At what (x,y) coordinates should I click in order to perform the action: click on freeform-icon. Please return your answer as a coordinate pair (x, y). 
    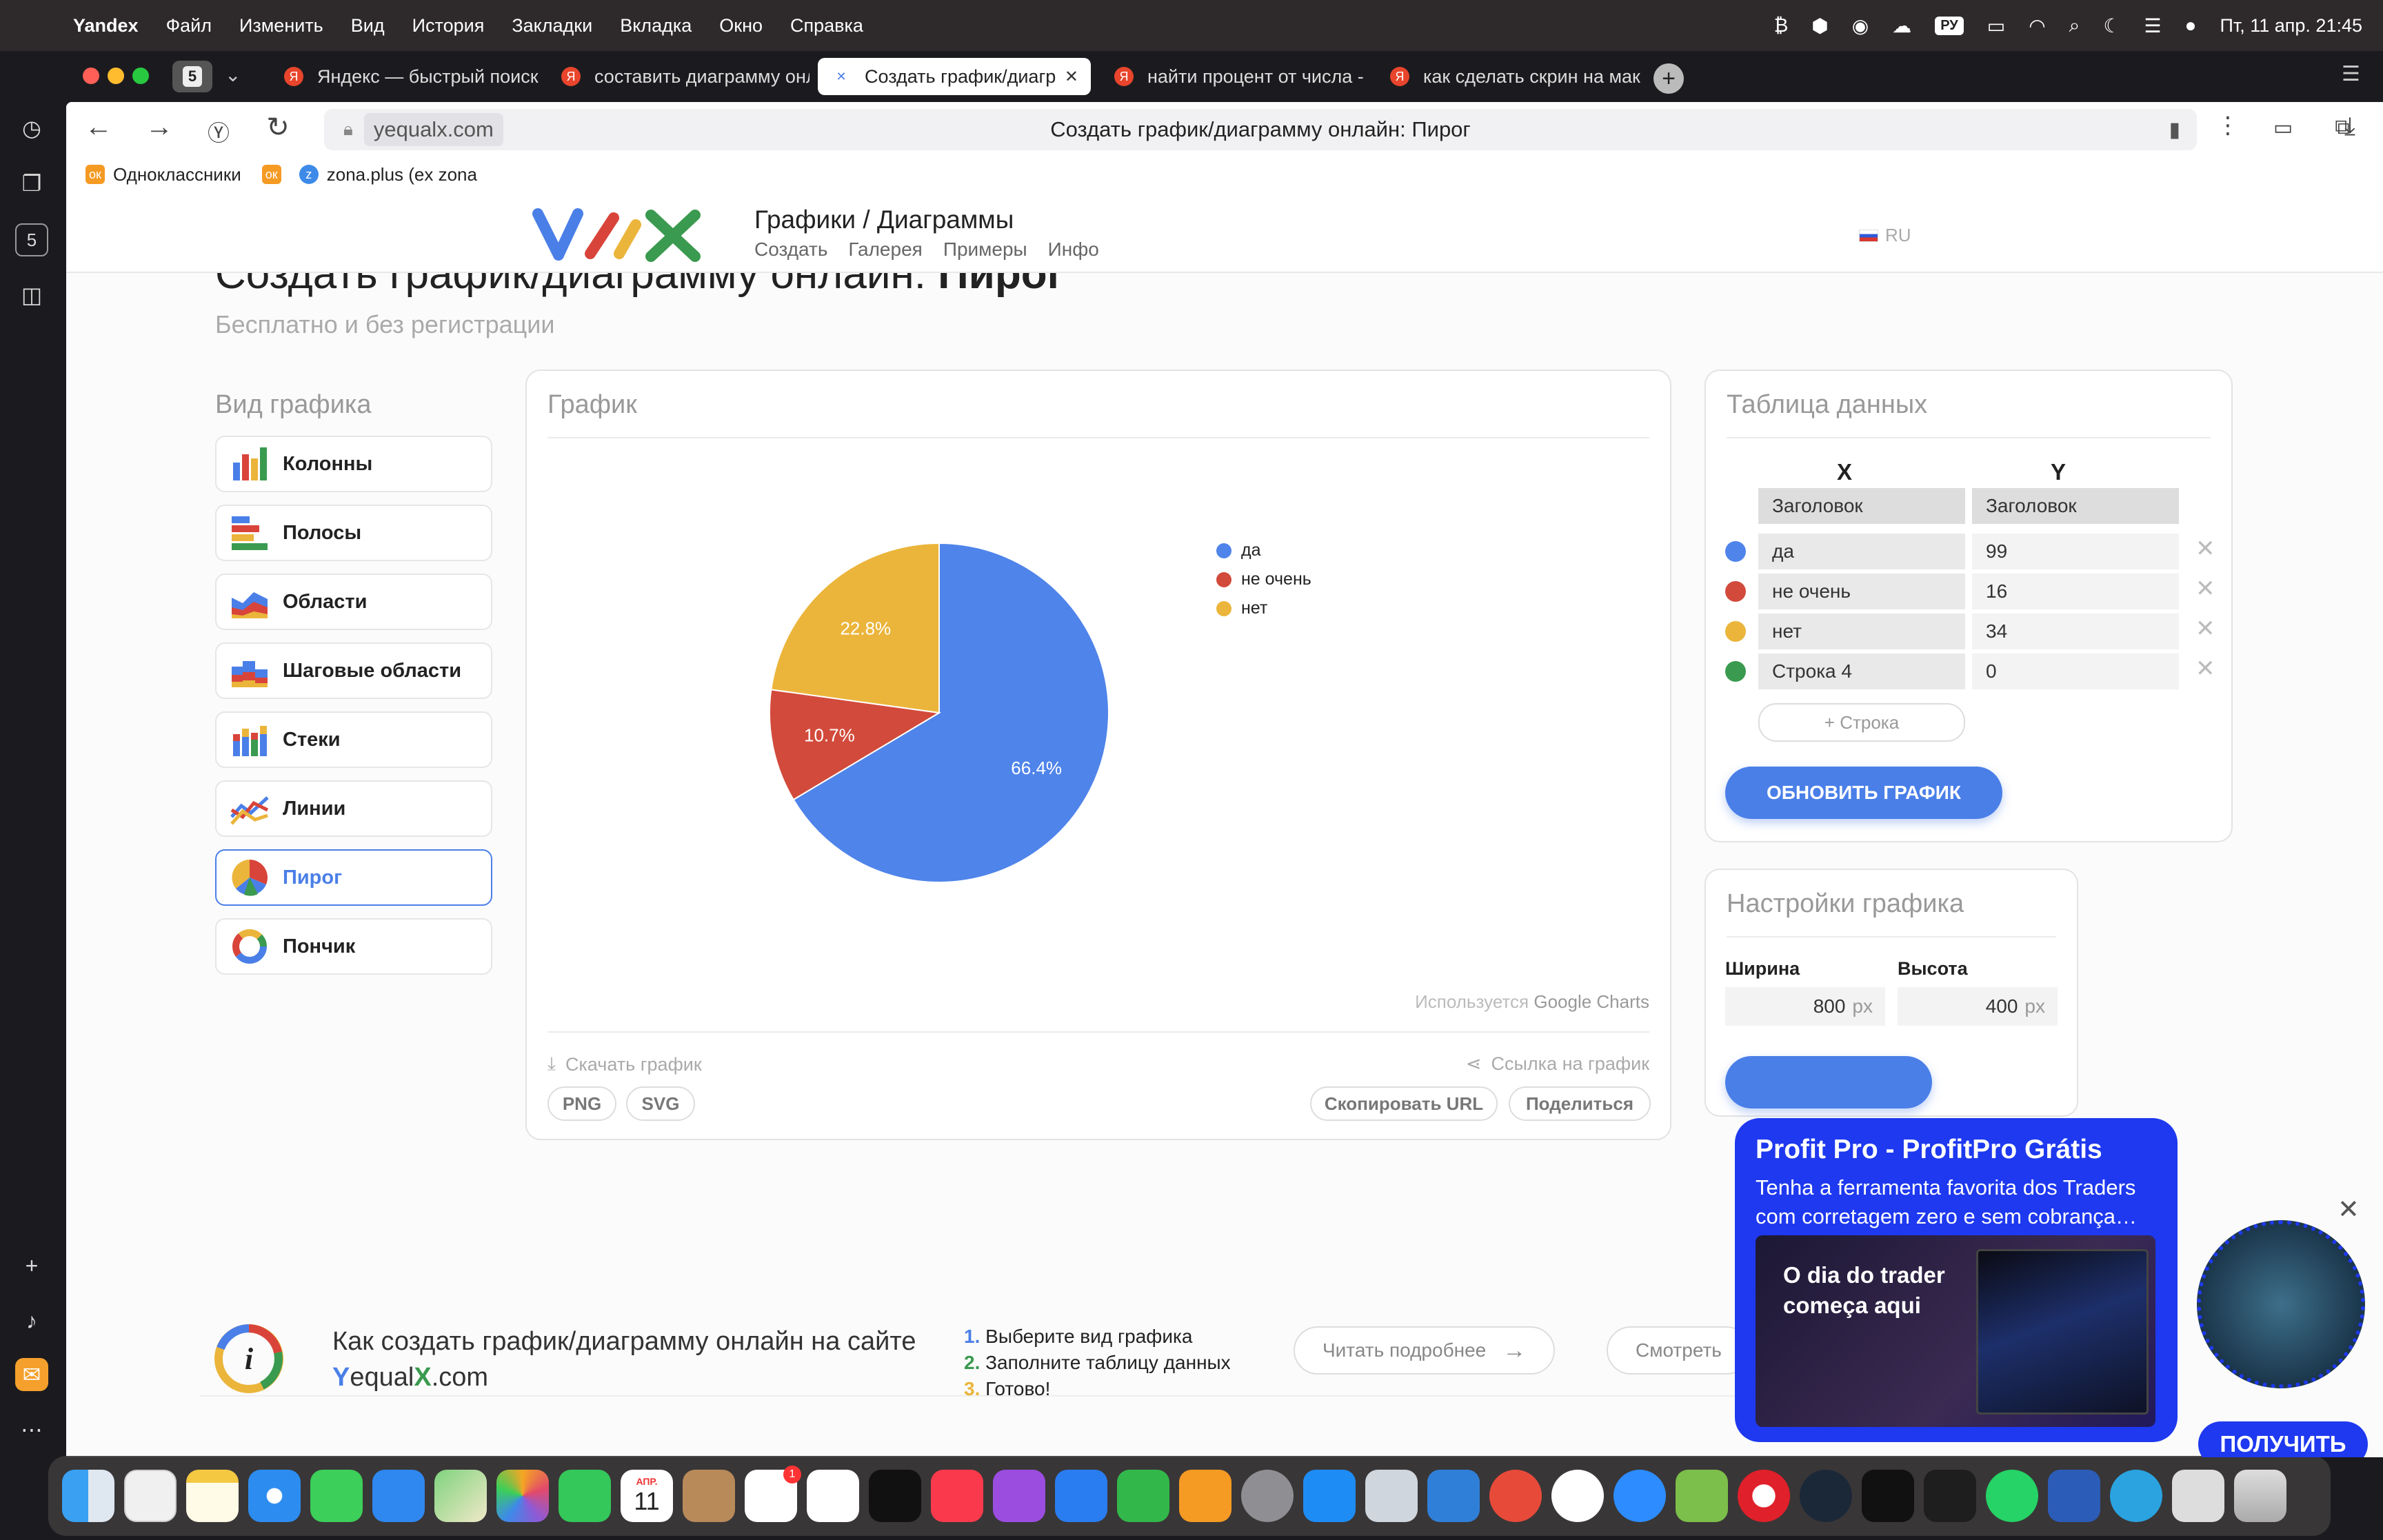
    Looking at the image, I should click on (833, 1496).